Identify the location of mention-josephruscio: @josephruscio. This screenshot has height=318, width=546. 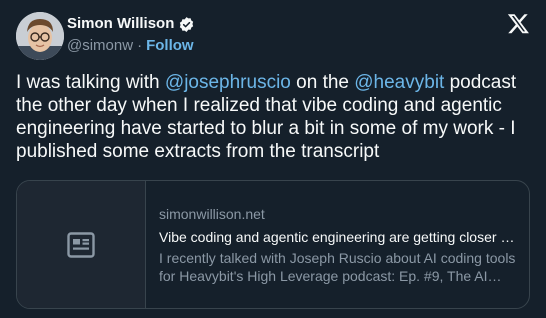
(228, 82).